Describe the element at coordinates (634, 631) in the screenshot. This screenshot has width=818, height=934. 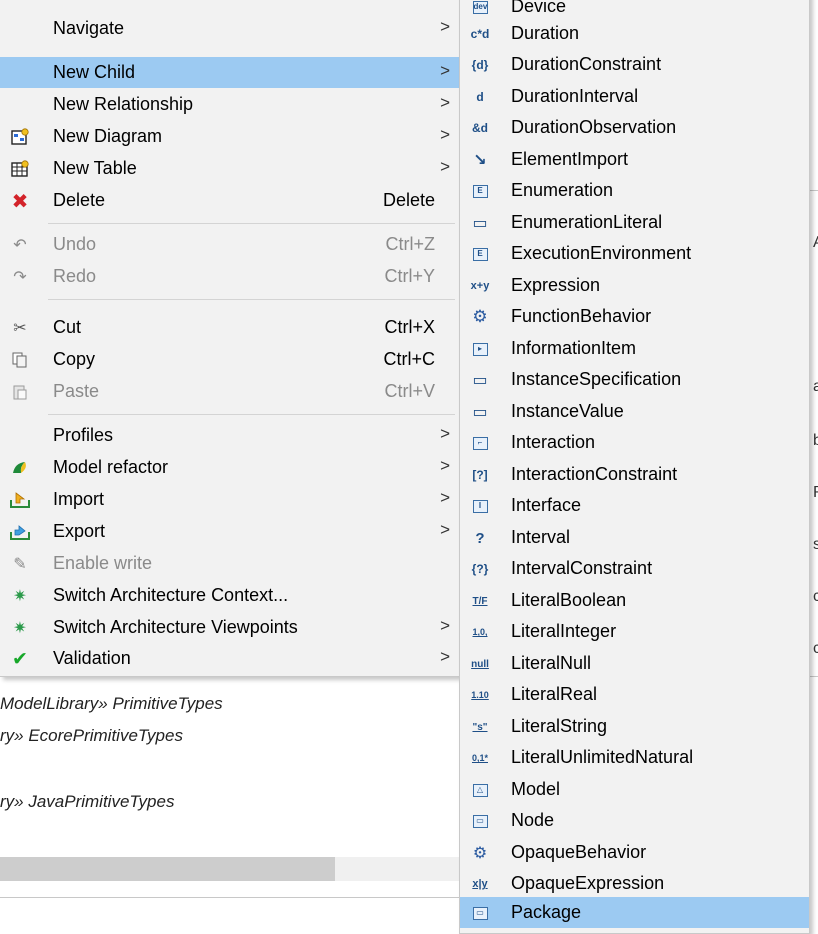
I see `submenu-item-literal-integer: 1,0, LiteralInteger` at that location.